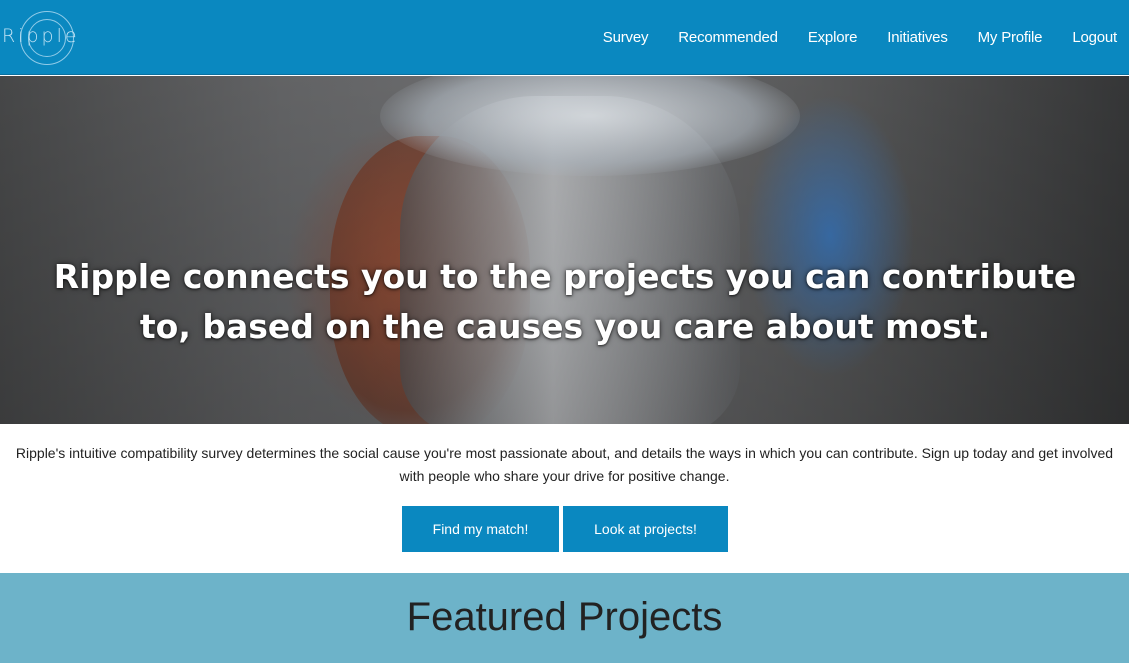  Describe the element at coordinates (645, 529) in the screenshot. I see `look-at-projects-button: Look at projects!` at that location.